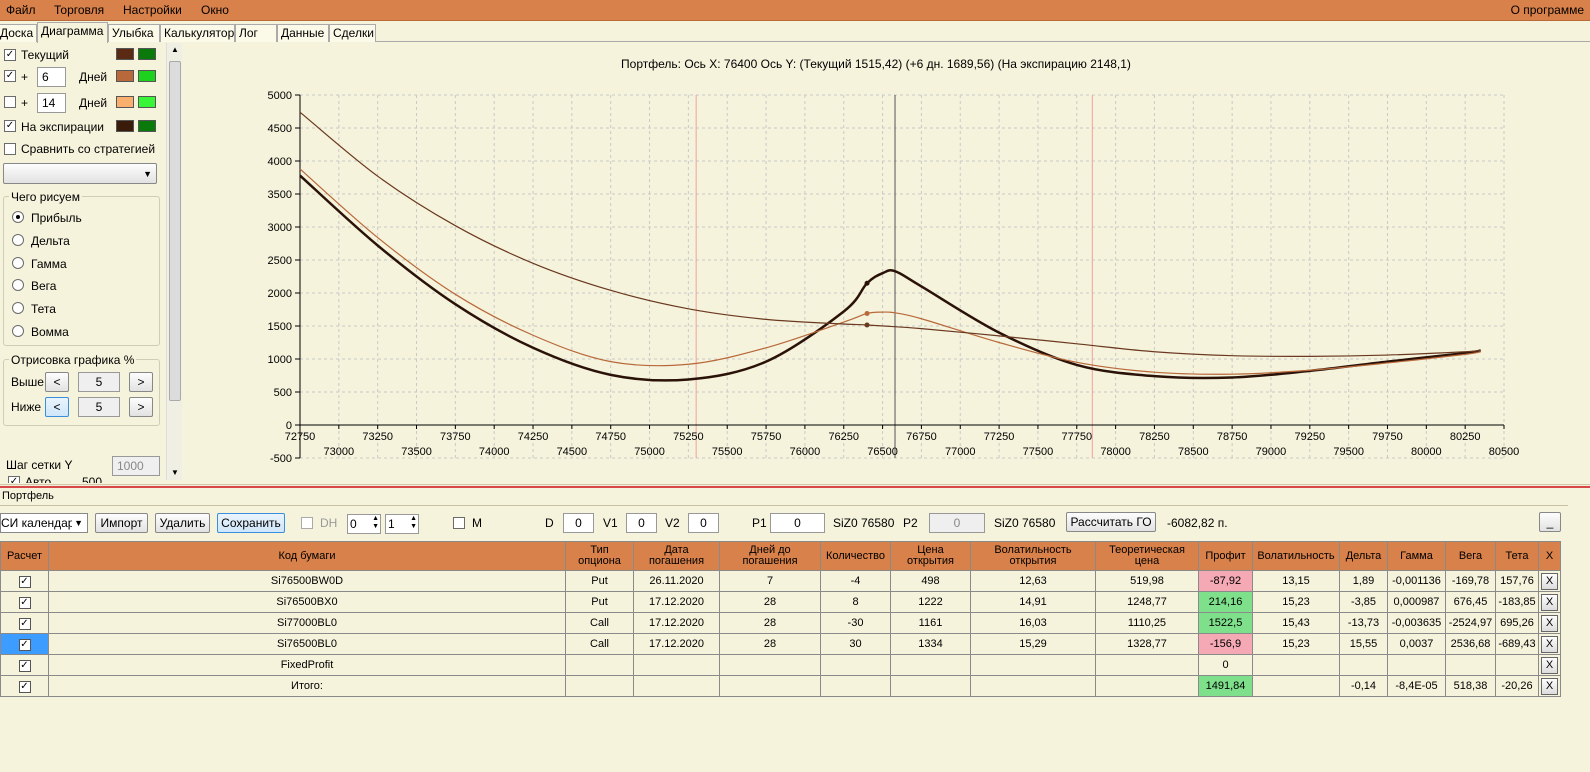 The image size is (1590, 772). Describe the element at coordinates (1033, 623) in the screenshot. I see `cell-vol-open: 16,03` at that location.